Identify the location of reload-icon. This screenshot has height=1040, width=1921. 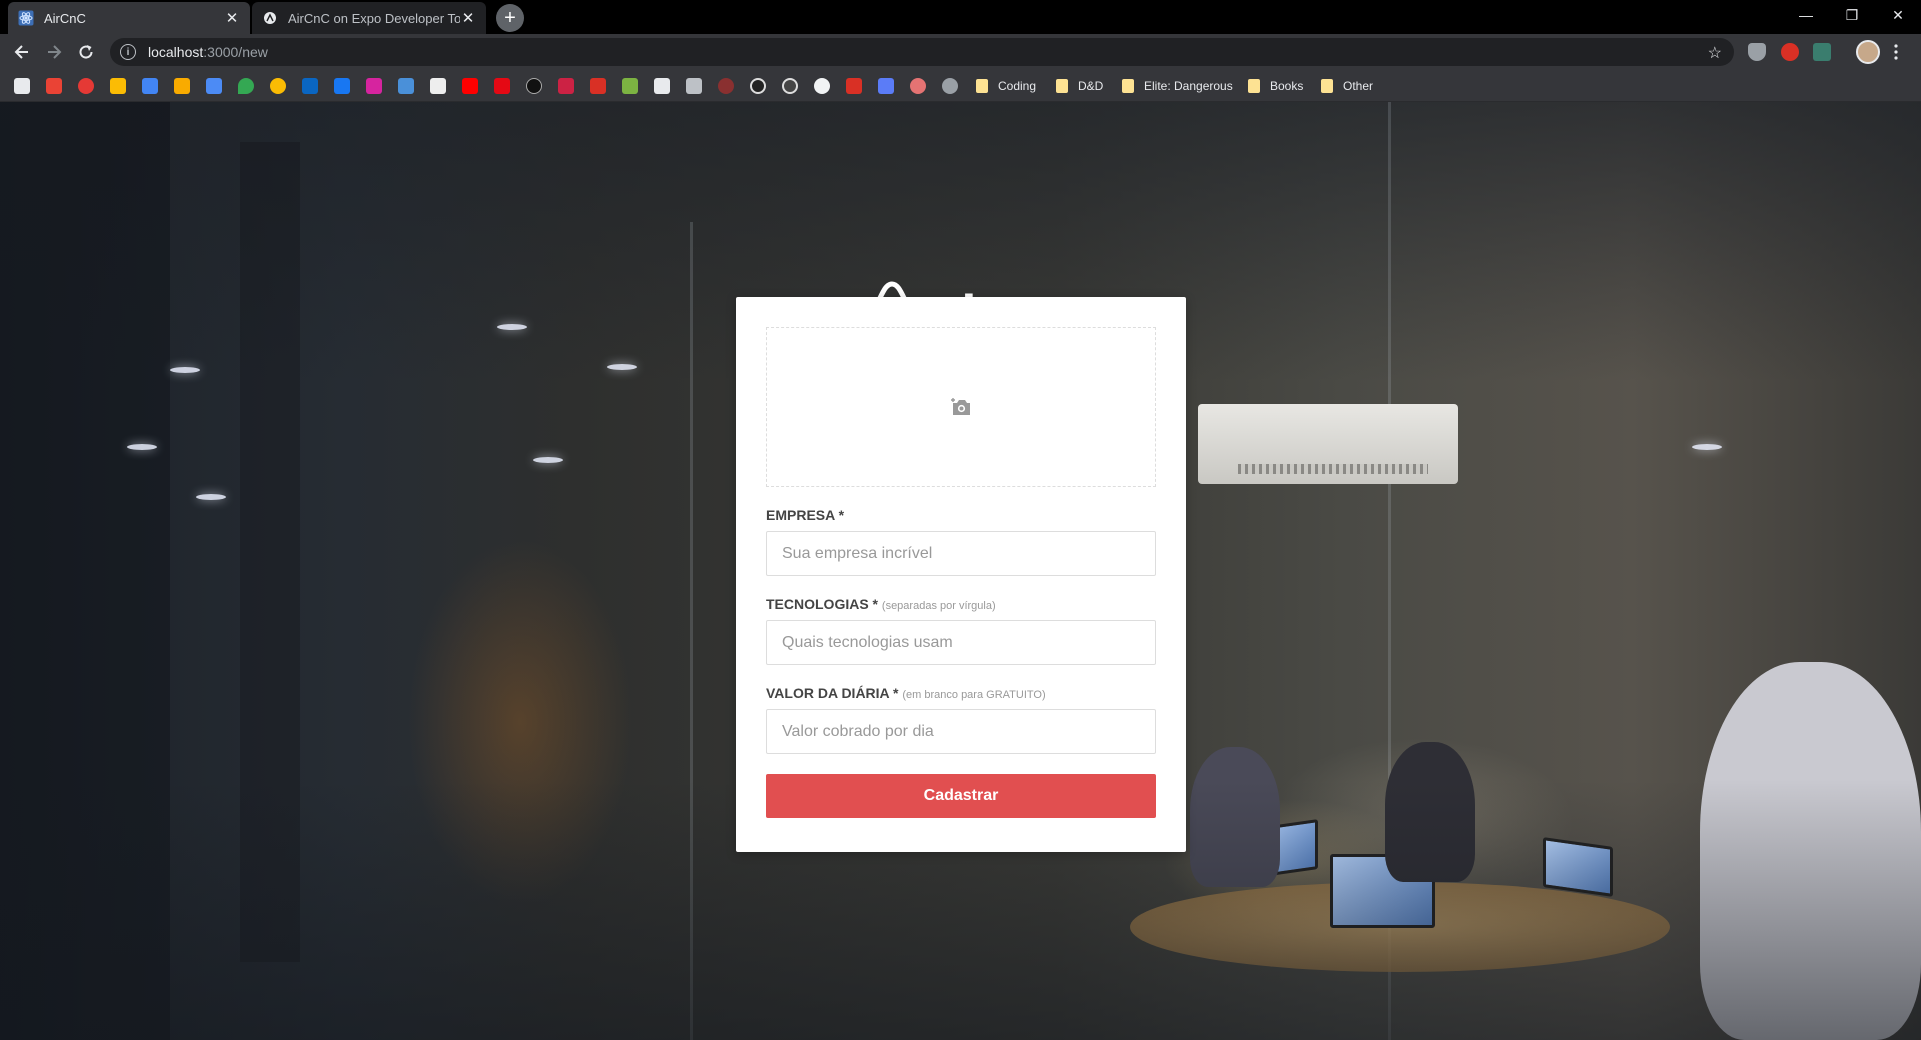
(86, 52).